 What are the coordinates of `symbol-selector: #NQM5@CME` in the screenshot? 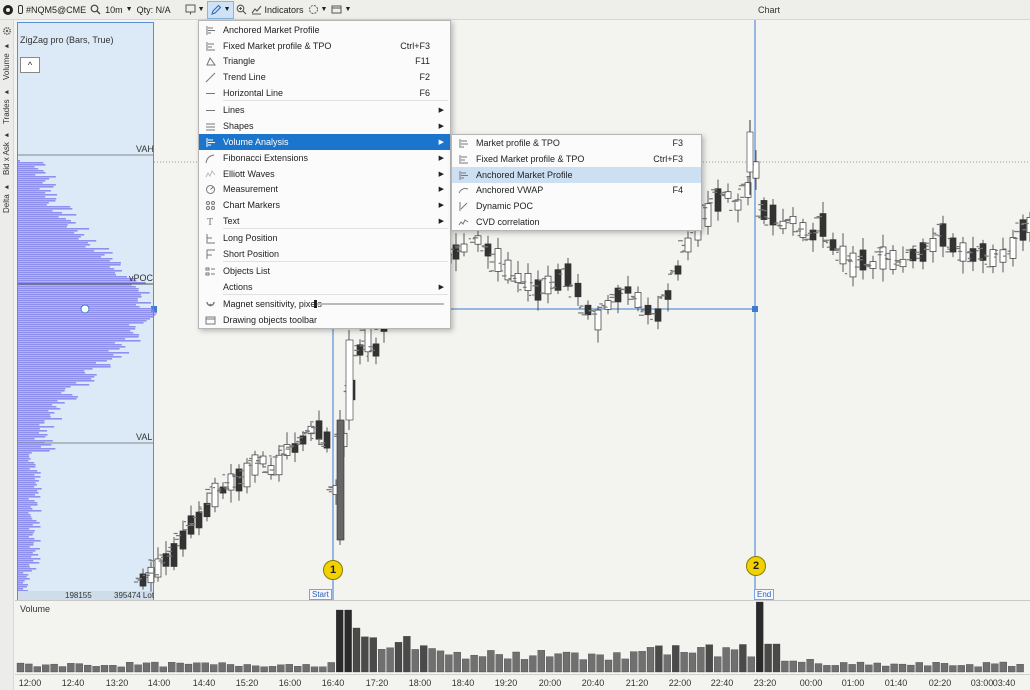 It's located at (52, 10).